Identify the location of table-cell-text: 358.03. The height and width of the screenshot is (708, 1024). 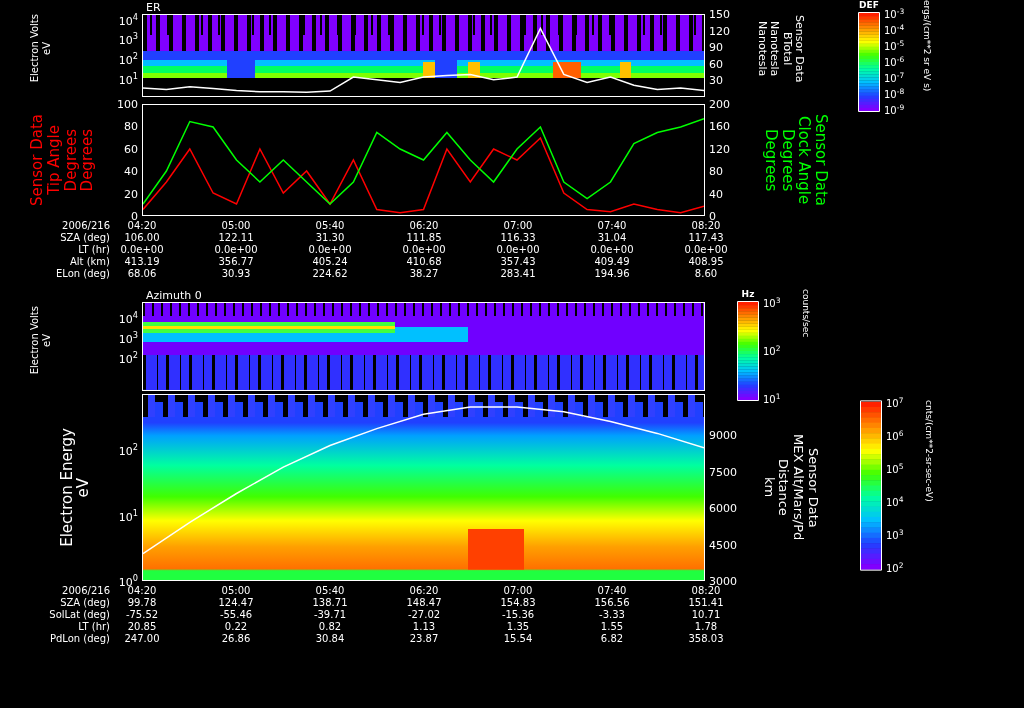
(706, 638).